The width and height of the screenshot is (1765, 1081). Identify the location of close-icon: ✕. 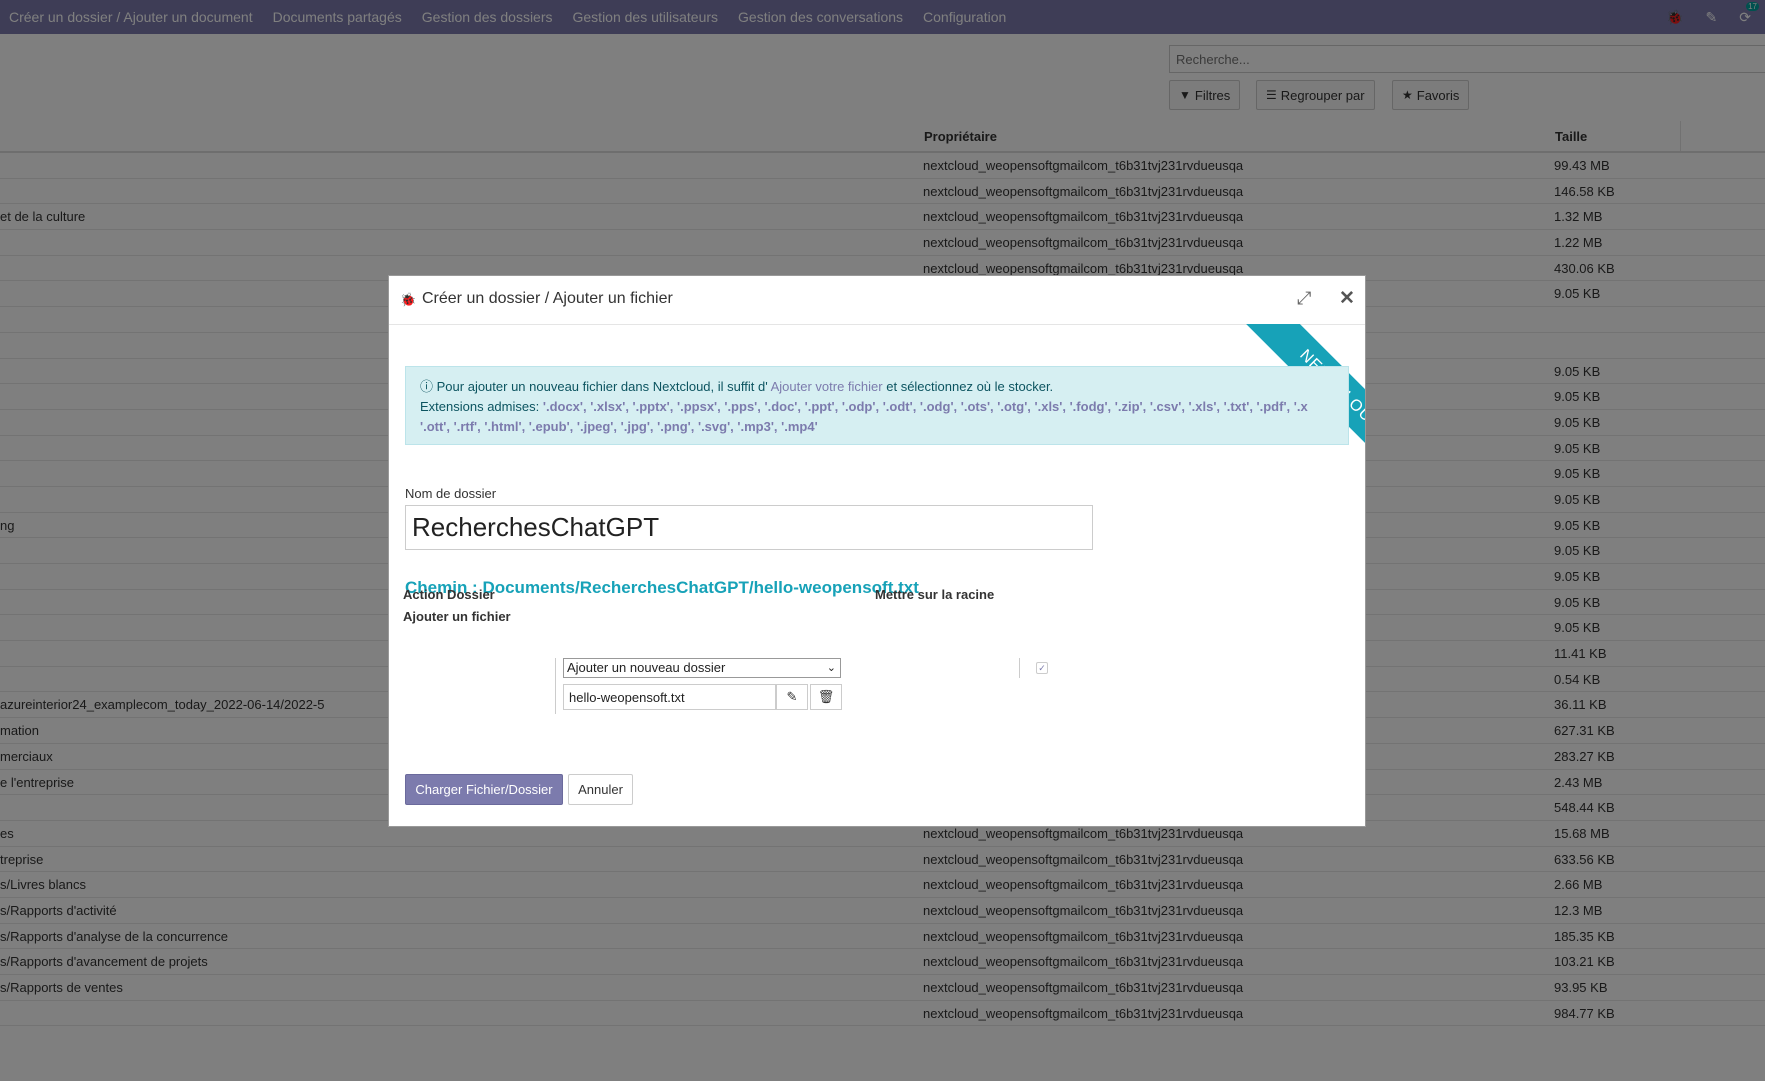
(1347, 298).